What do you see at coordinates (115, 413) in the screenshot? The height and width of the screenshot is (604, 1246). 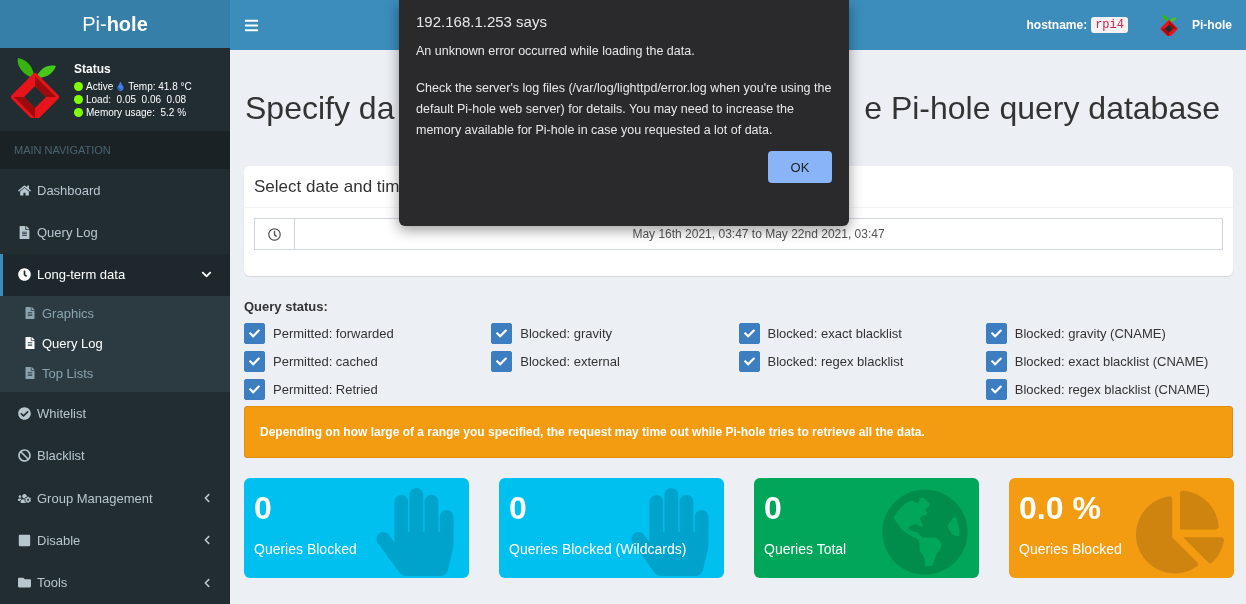 I see `sidebar-item: Whitelist` at bounding box center [115, 413].